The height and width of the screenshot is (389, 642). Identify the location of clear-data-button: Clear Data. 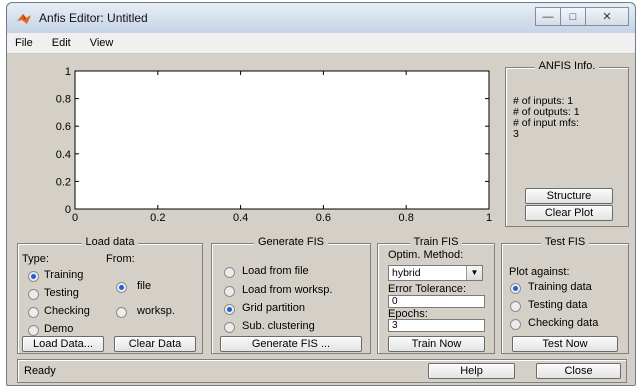
(155, 344).